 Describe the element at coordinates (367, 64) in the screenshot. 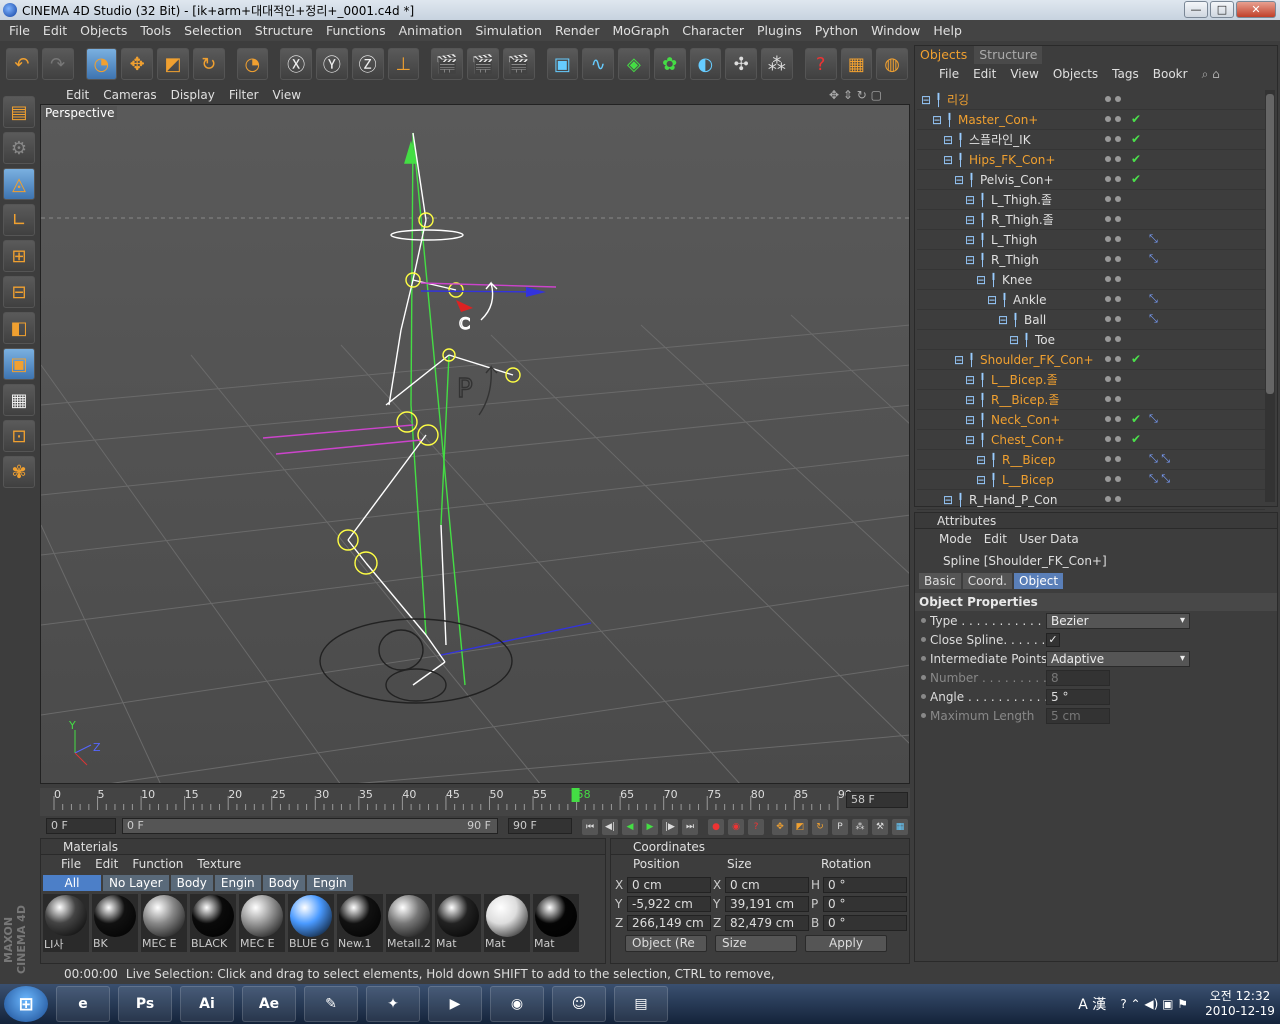

I see `z-axis-icon: Ⓩ` at that location.